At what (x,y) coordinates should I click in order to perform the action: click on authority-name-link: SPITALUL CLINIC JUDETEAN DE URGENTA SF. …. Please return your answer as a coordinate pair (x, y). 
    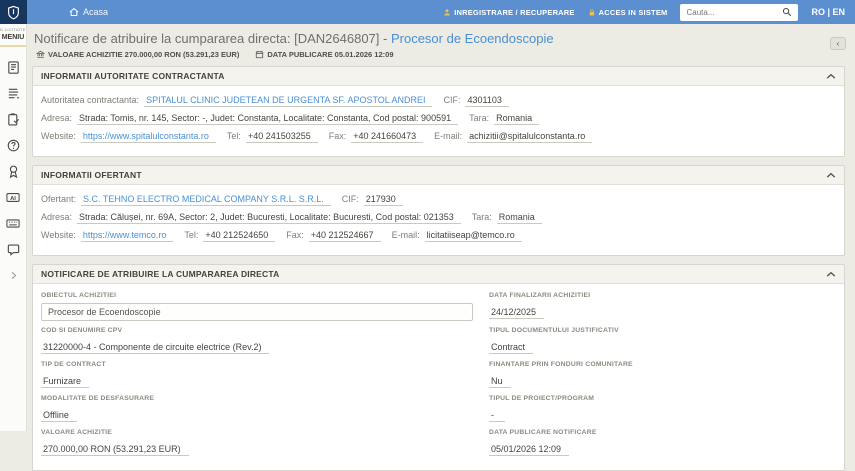
    Looking at the image, I should click on (288, 101).